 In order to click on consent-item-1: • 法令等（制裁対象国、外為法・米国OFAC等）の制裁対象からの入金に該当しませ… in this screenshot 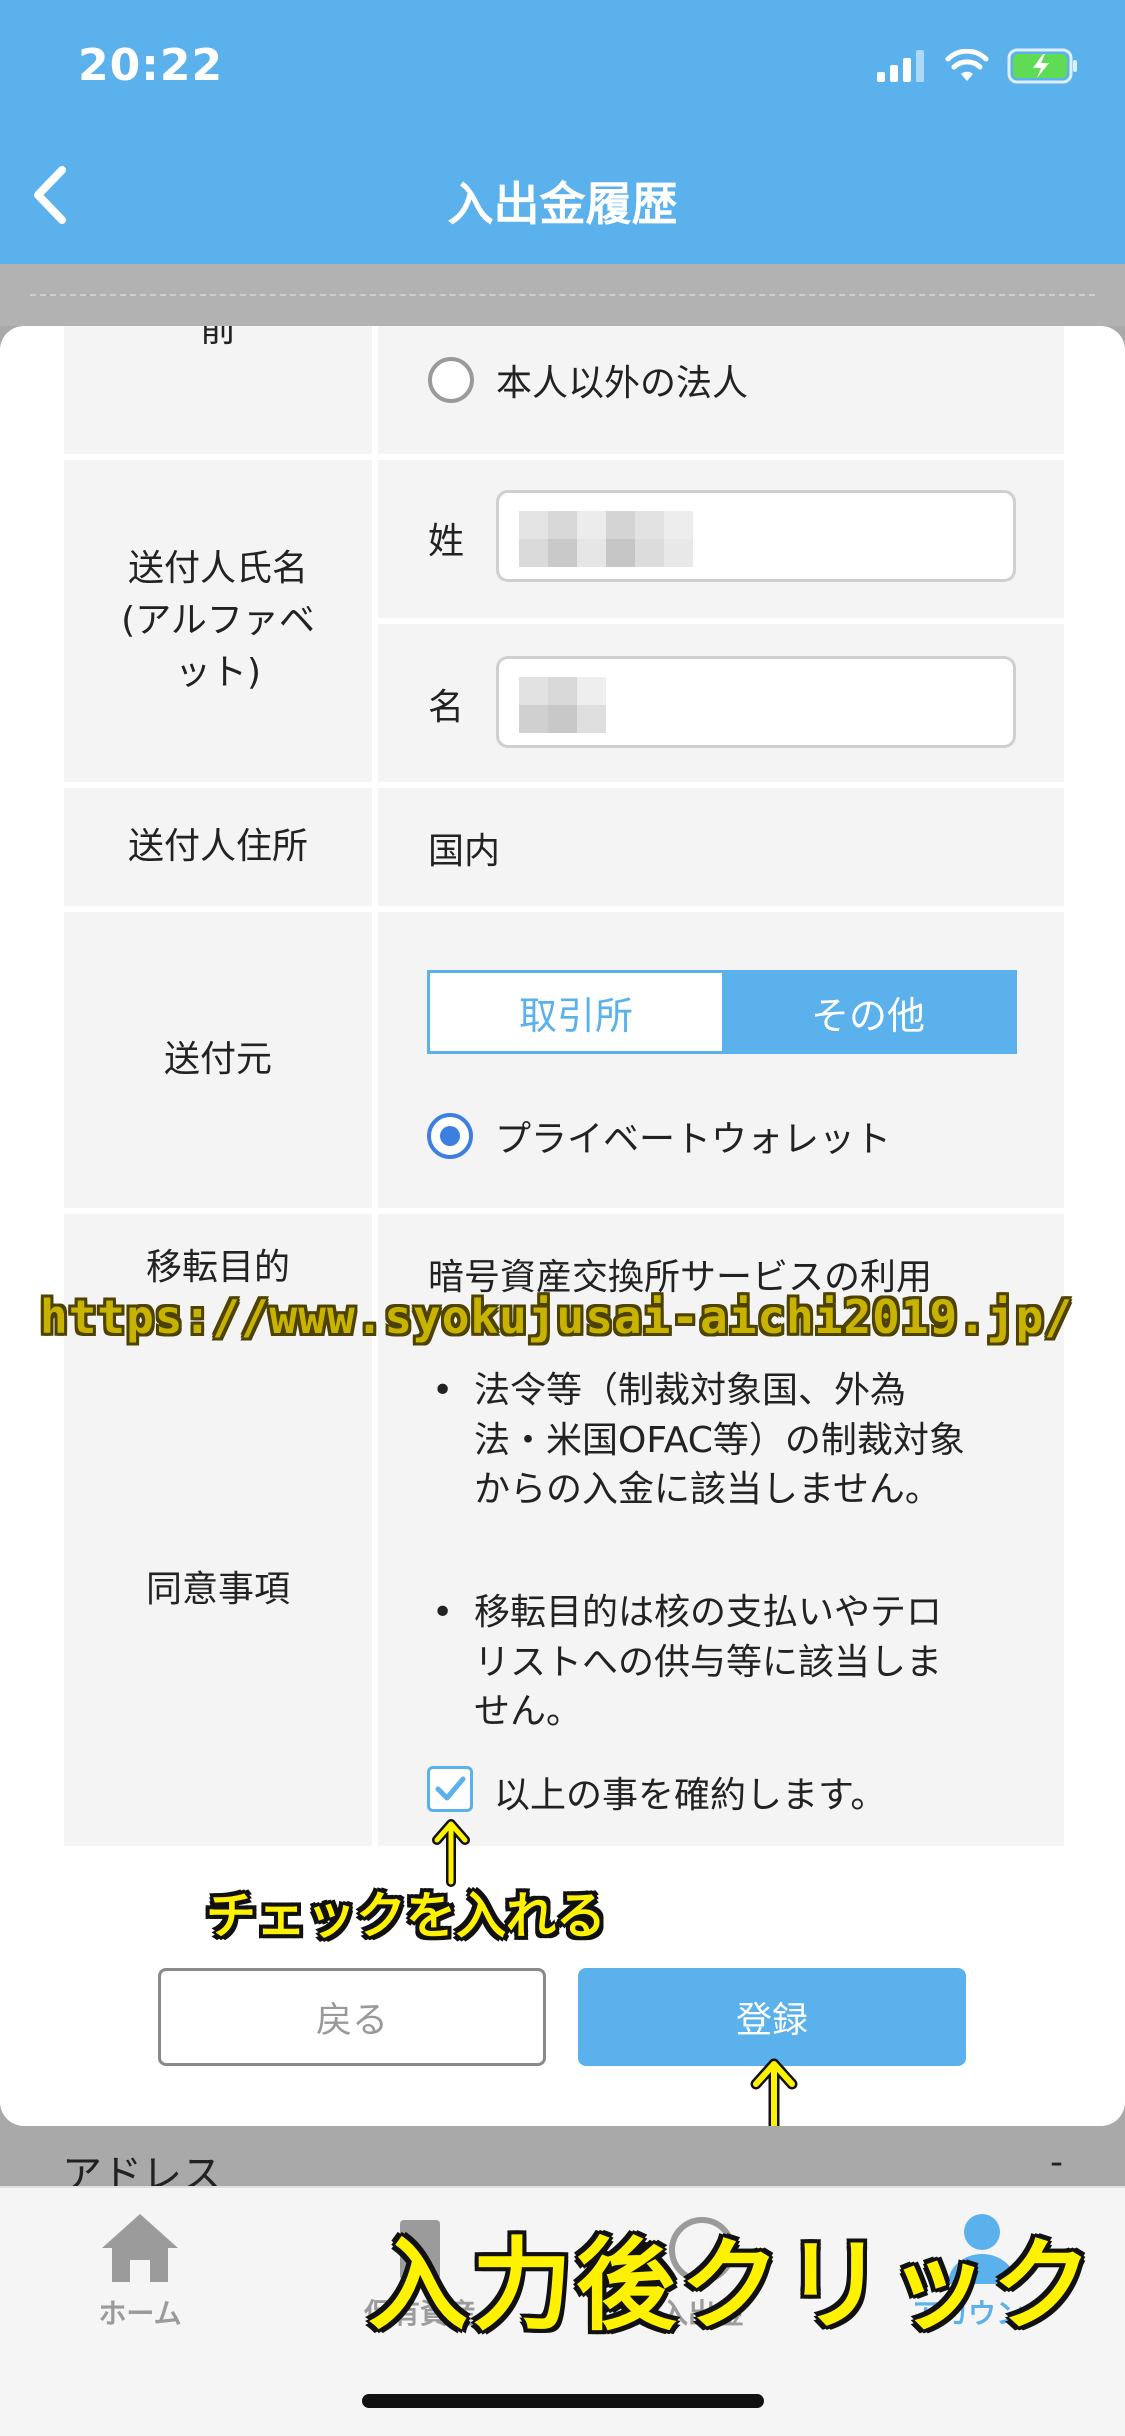, I will do `click(701, 1440)`.